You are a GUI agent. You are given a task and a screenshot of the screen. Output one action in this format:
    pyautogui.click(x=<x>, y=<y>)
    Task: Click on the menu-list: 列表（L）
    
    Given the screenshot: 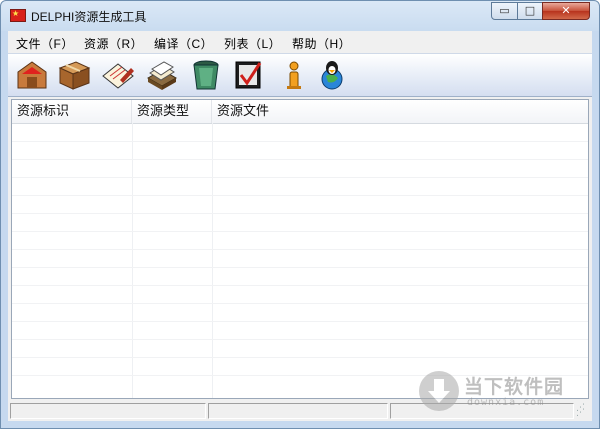 What is the action you would take?
    pyautogui.click(x=252, y=43)
    